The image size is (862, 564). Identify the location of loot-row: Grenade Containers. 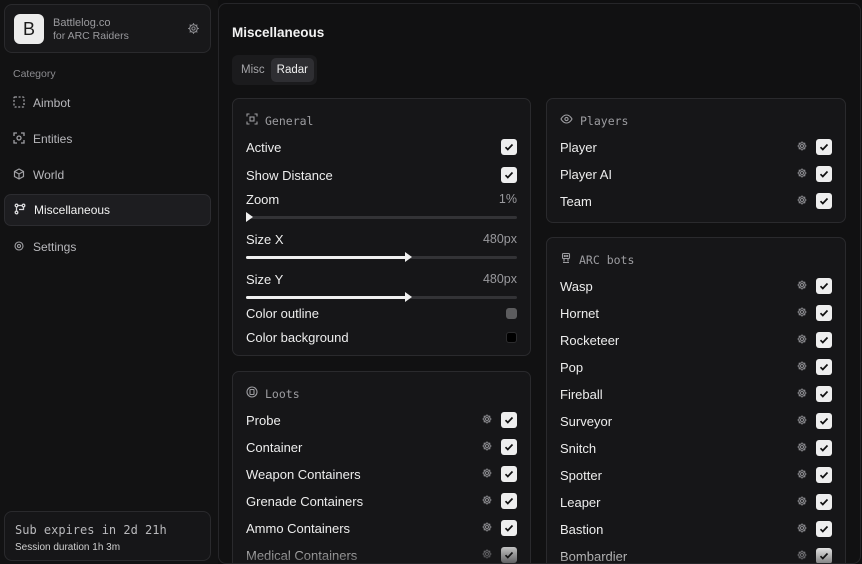
(381, 501).